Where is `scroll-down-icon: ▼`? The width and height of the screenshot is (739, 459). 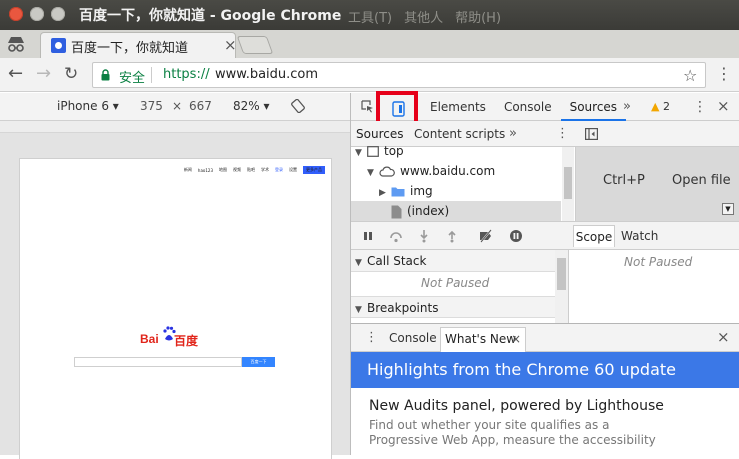
scroll-down-icon: ▼ is located at coordinates (728, 209).